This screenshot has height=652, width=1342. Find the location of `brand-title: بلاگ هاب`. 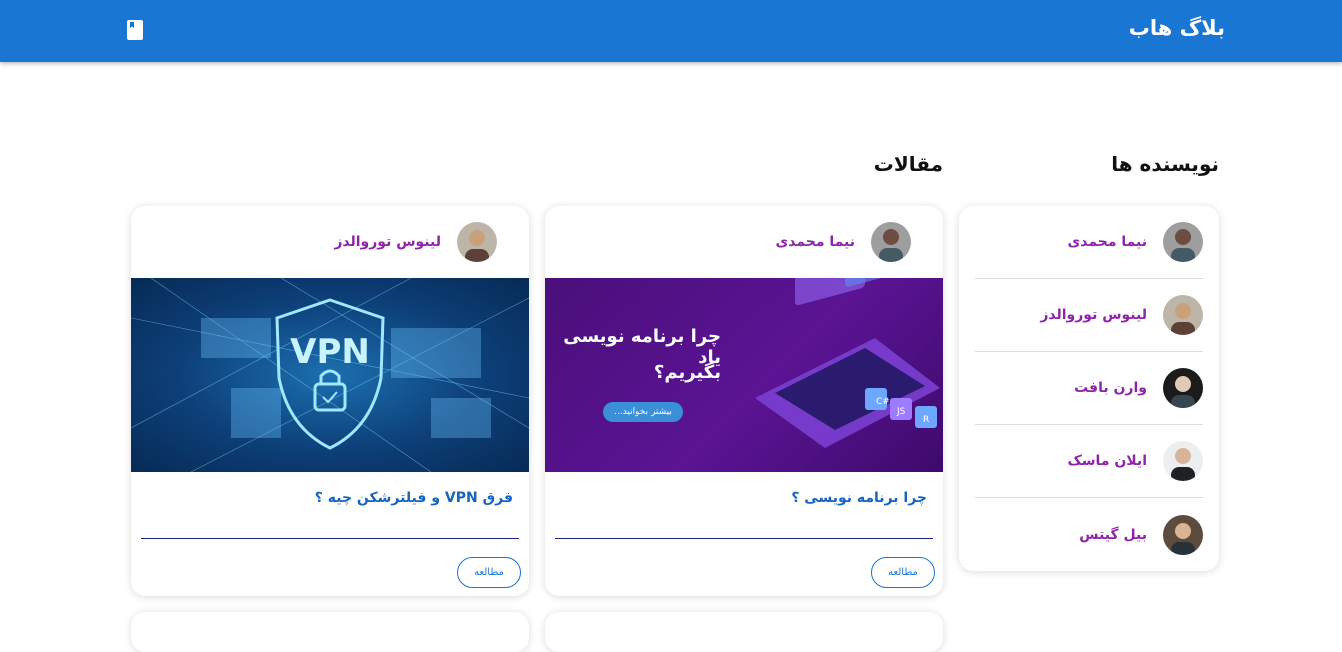

brand-title: بلاگ هاب is located at coordinates (1177, 28).